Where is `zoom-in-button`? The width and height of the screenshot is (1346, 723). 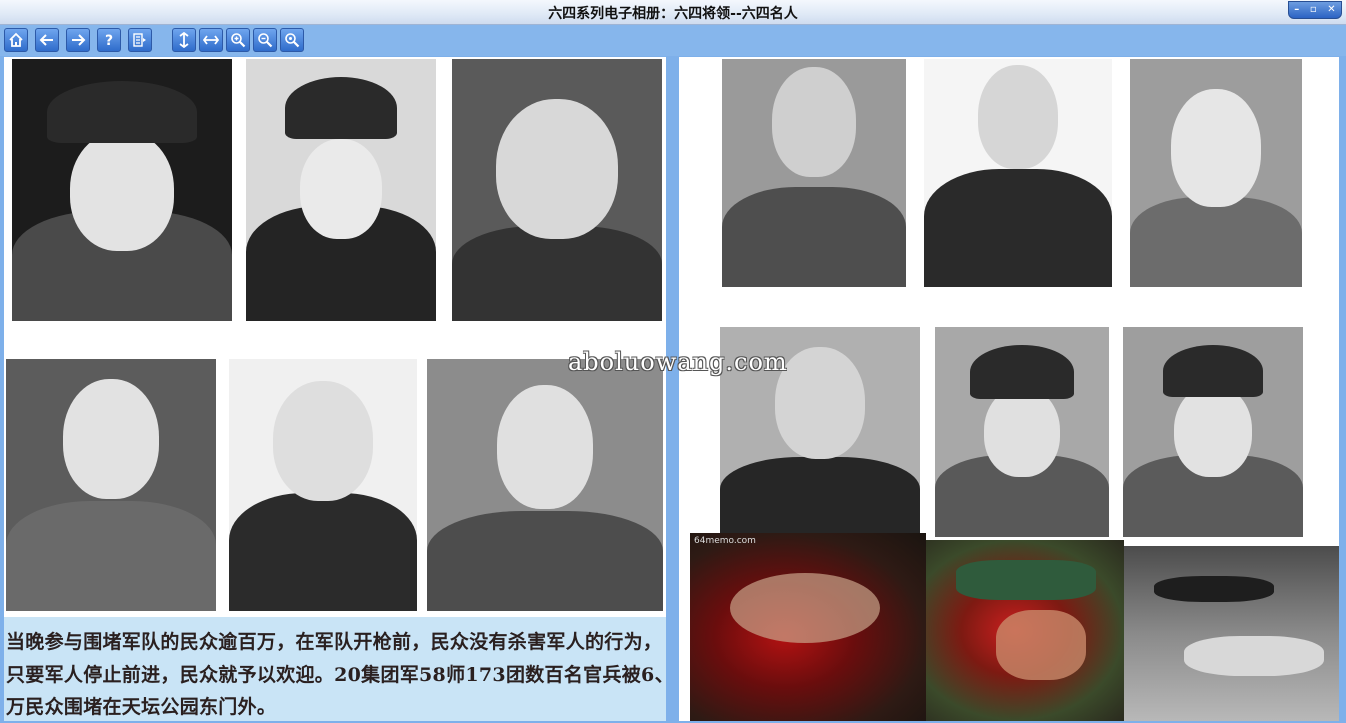
zoom-in-button is located at coordinates (238, 40).